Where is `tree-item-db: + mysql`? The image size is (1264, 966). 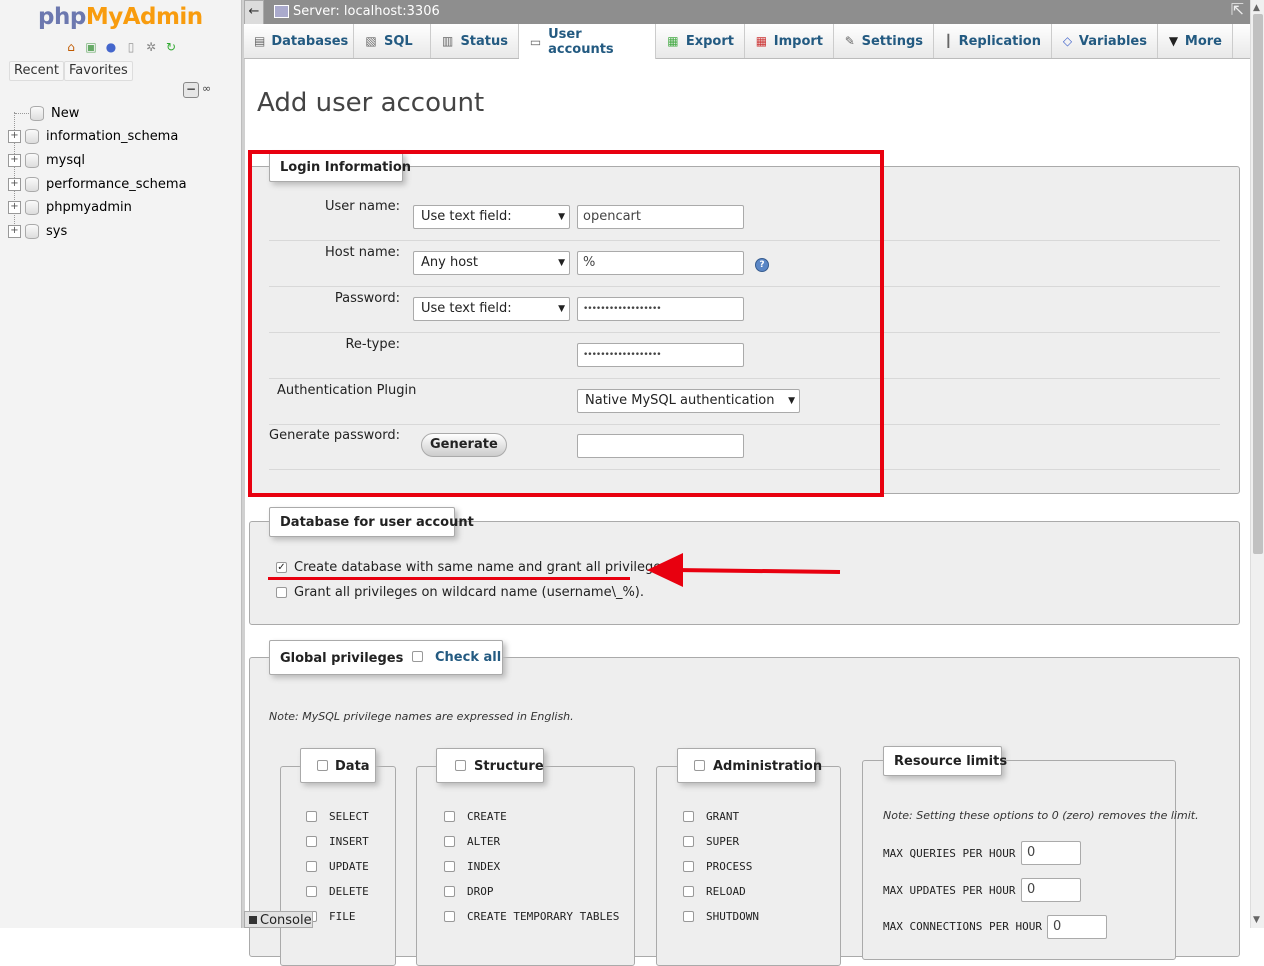
tree-item-db: + mysql is located at coordinates (46, 160).